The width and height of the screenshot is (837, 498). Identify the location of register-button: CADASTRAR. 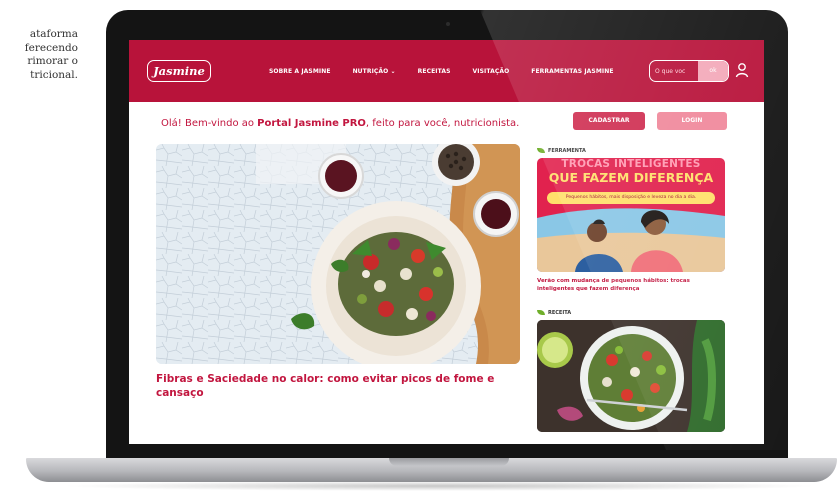
(609, 121).